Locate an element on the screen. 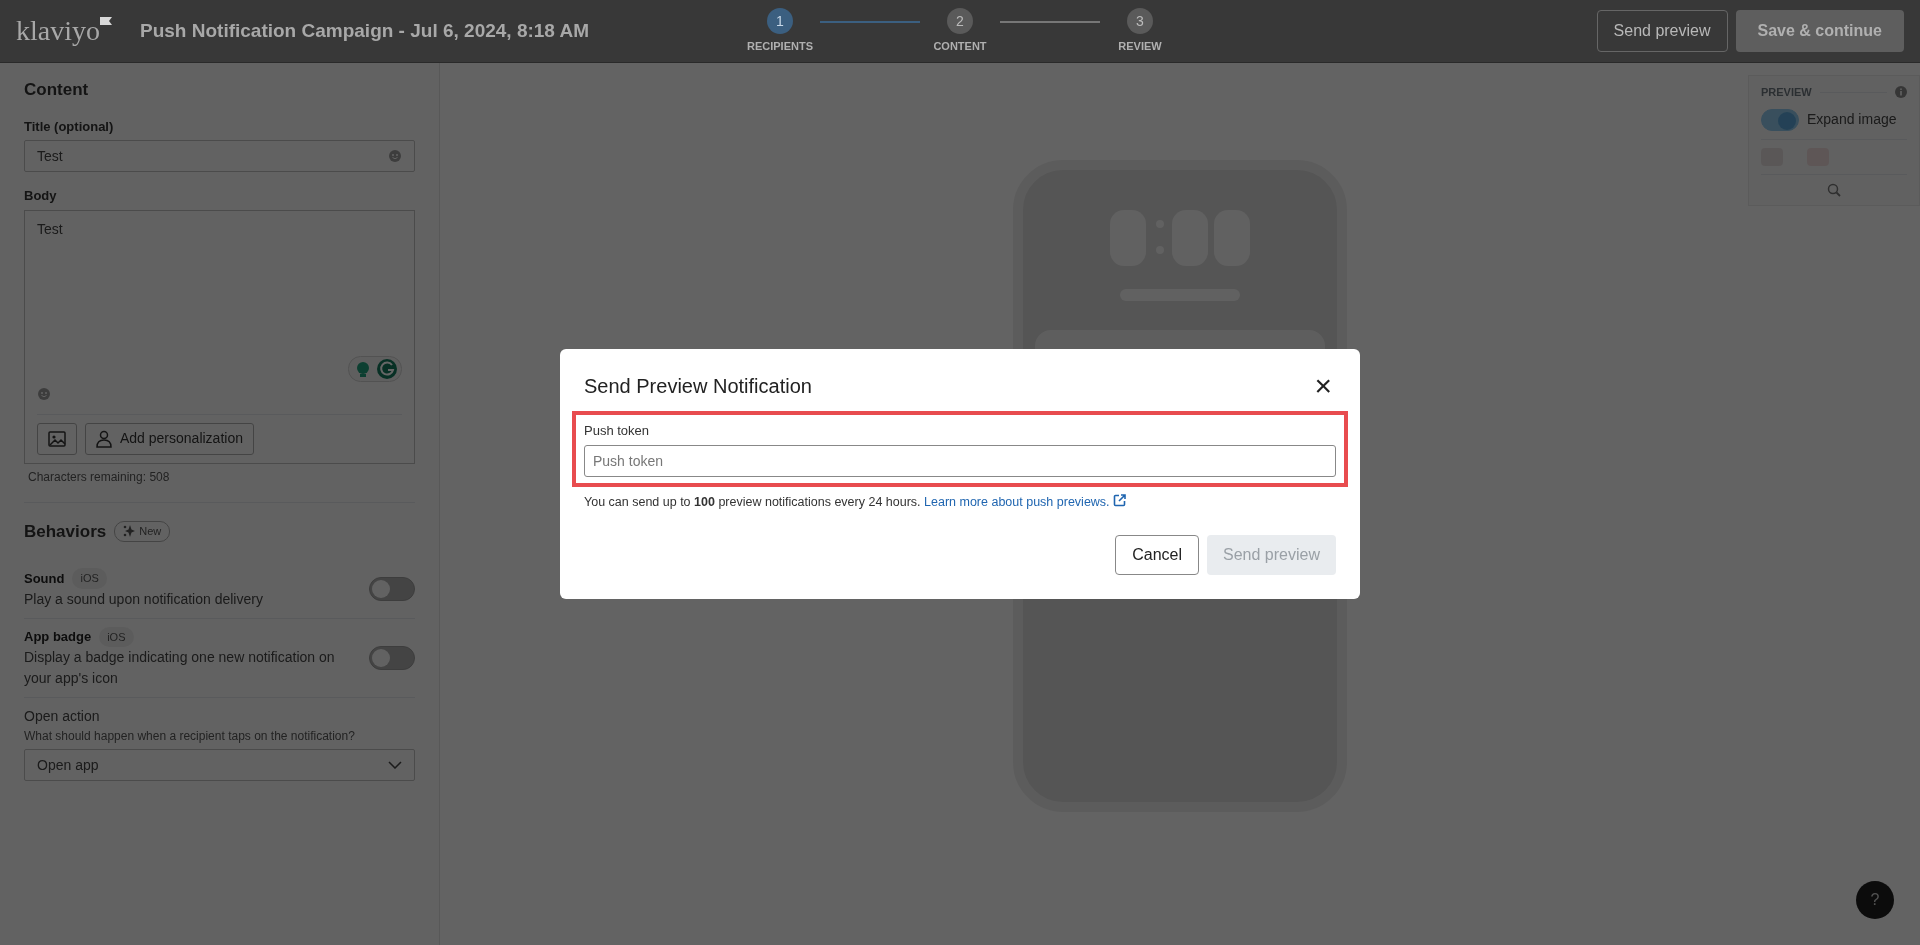 Image resolution: width=1920 pixels, height=945 pixels. open-action-select: Open app is located at coordinates (219, 765).